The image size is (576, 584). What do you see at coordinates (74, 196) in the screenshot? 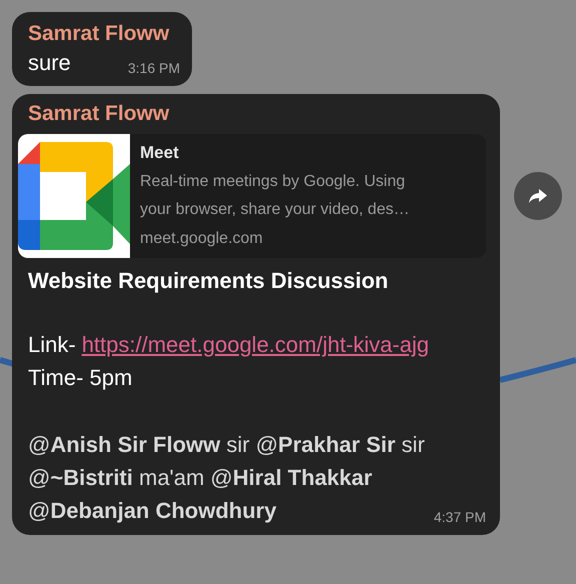
I see `video-camera-logo-icon` at bounding box center [74, 196].